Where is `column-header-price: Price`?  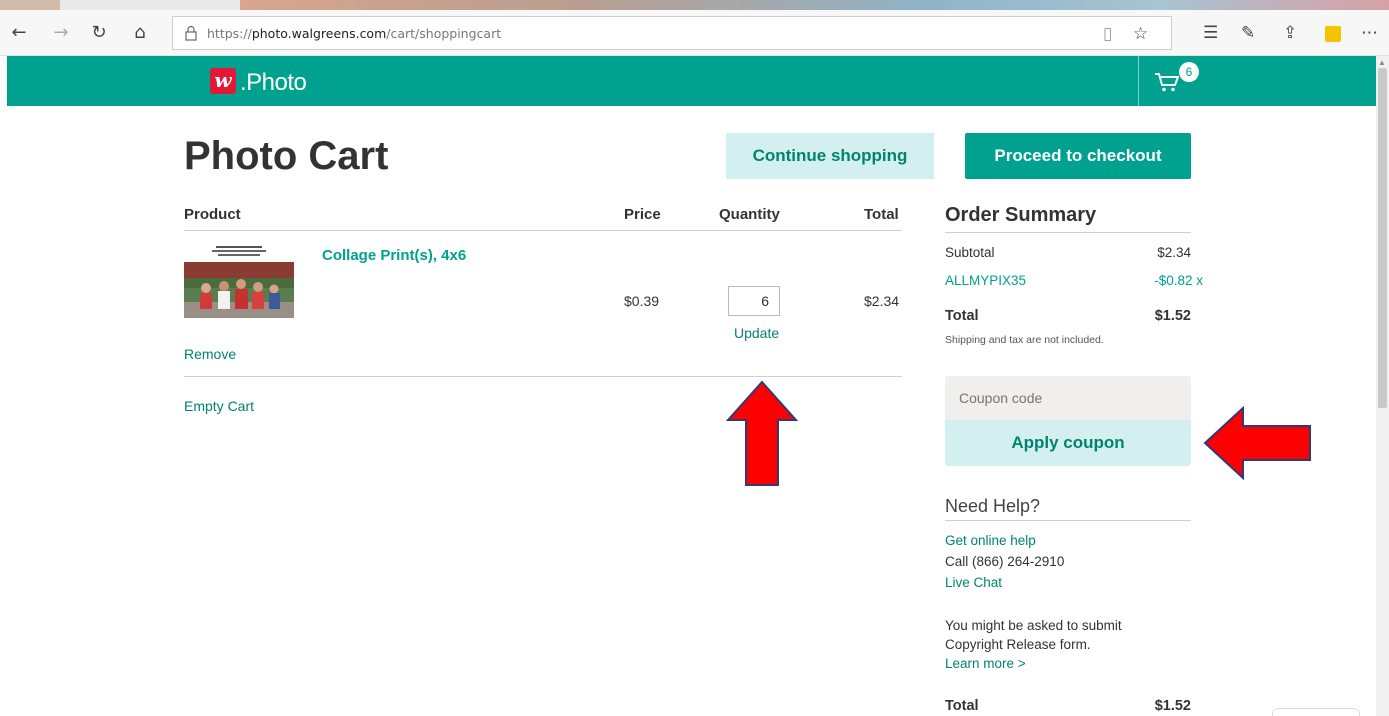 column-header-price: Price is located at coordinates (642, 214).